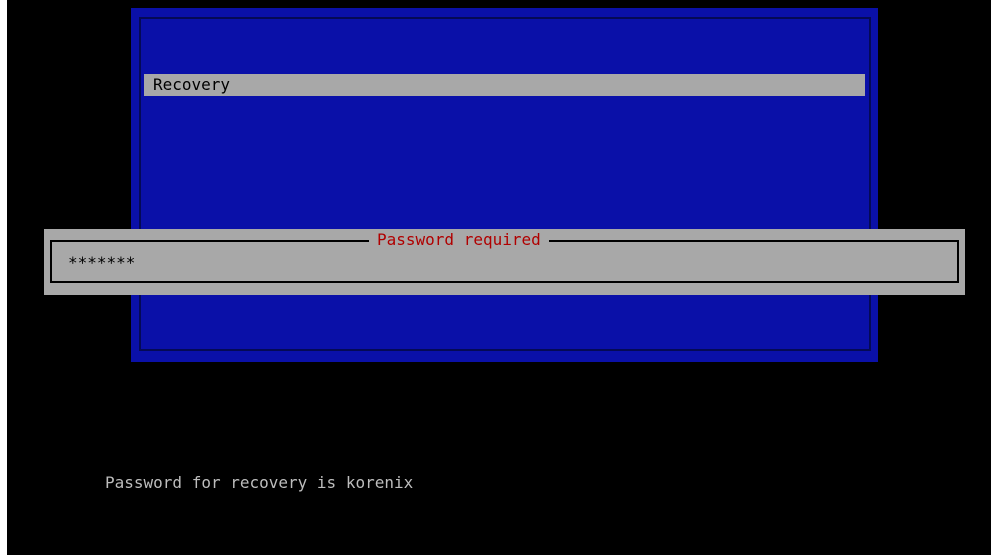 The image size is (991, 555). I want to click on password-dialog-title: Password required, so click(459, 240).